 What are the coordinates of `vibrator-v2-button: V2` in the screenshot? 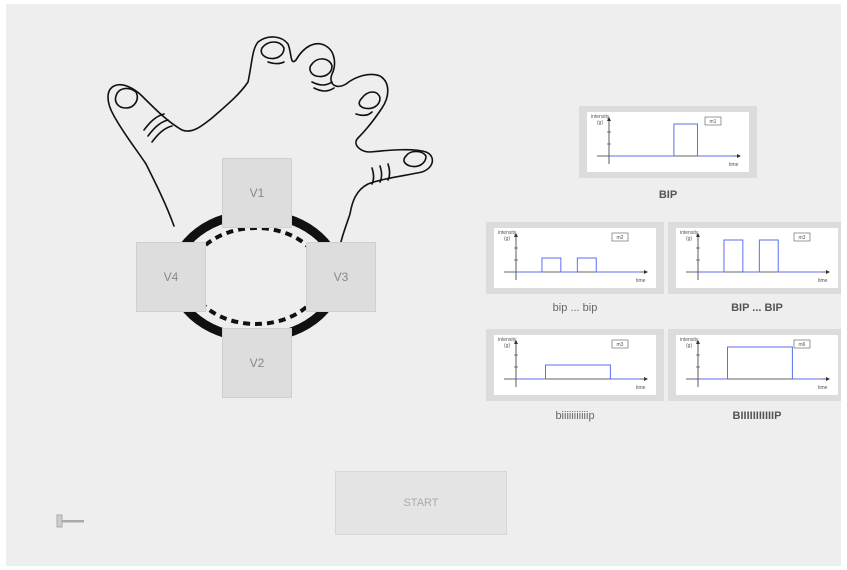 It's located at (257, 363).